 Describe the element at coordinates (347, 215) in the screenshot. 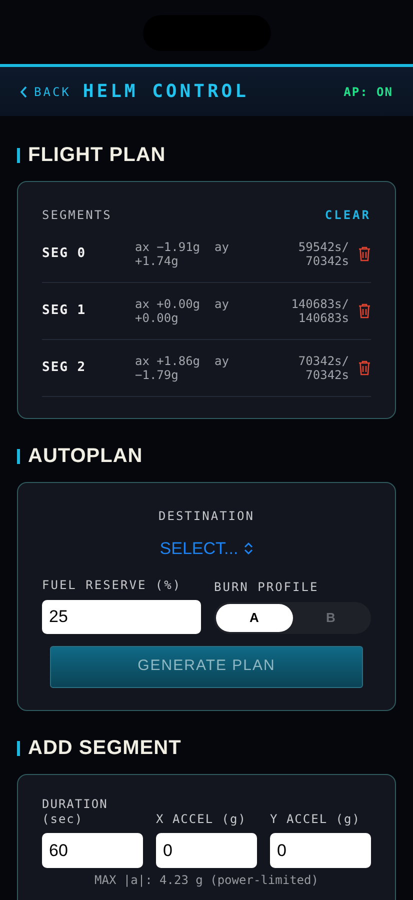

I see `clear-button: CLEAR` at that location.